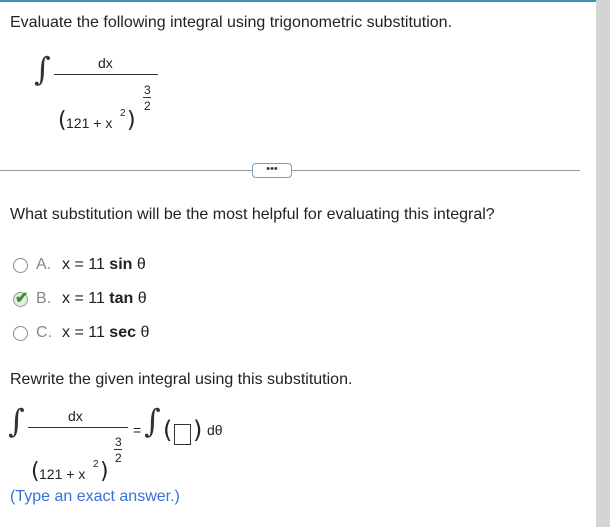 The height and width of the screenshot is (527, 610). I want to click on option-letter: A., so click(44, 264).